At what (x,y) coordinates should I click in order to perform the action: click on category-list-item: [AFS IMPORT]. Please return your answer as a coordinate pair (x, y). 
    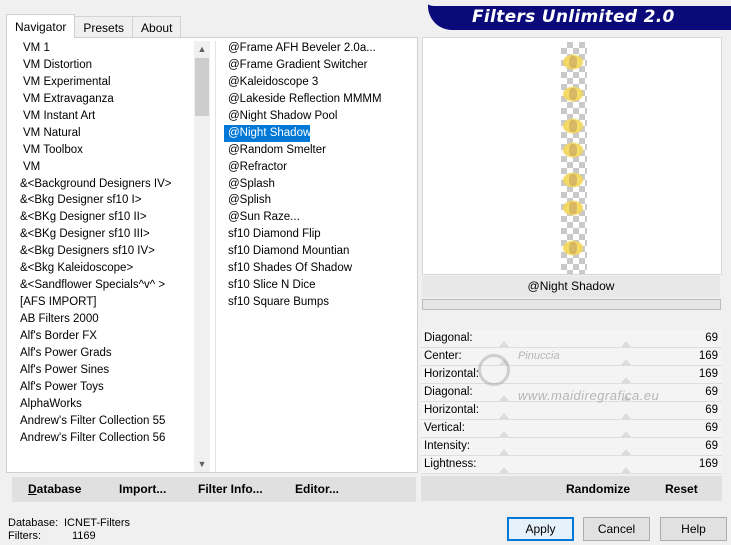
    Looking at the image, I should click on (102, 302).